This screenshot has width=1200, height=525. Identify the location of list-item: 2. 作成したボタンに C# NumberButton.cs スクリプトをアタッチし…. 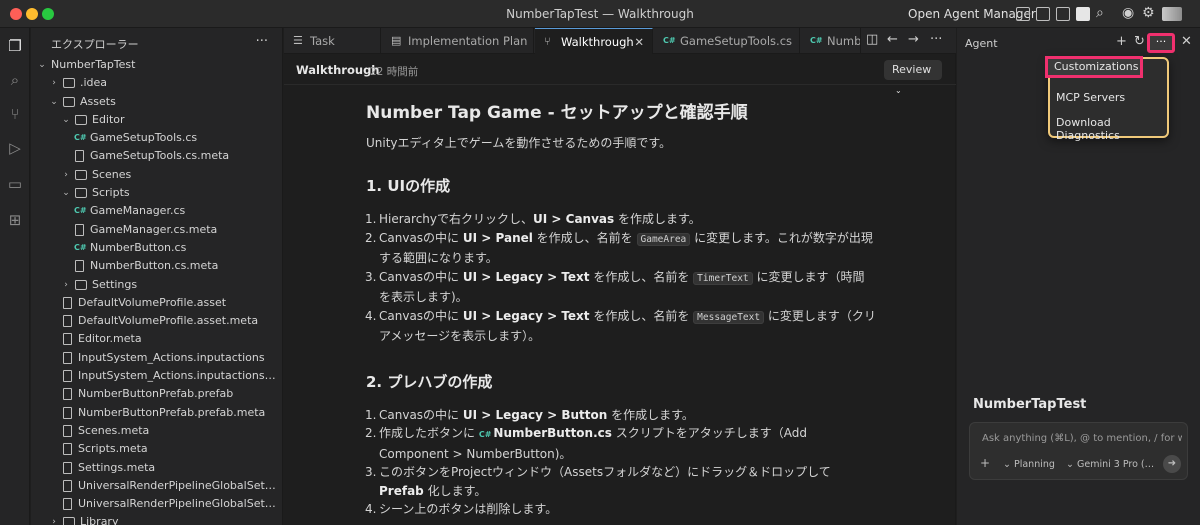
(586, 443).